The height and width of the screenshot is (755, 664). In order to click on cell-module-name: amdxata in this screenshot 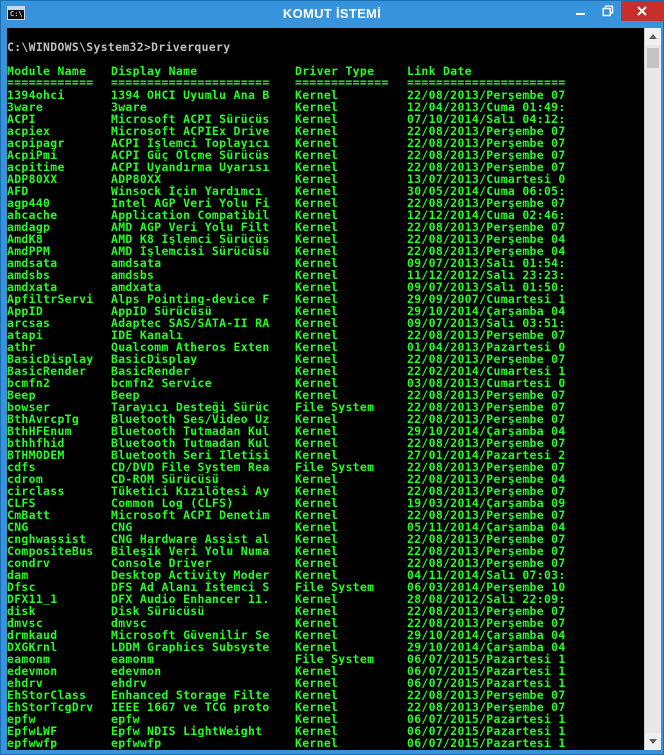, I will do `click(32, 287)`.